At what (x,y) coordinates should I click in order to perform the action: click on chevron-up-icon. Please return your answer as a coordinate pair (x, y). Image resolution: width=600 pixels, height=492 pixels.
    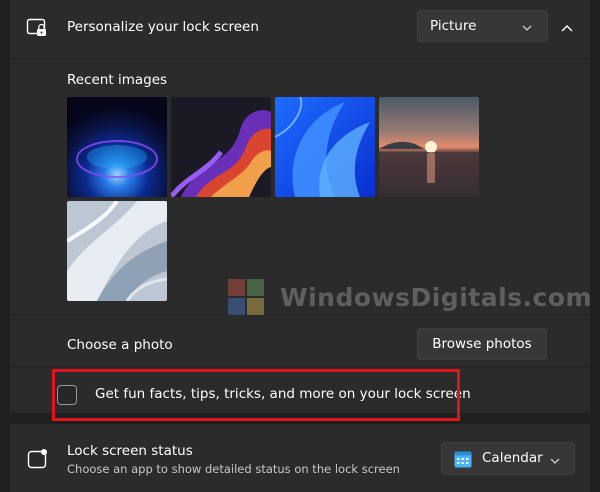
    Looking at the image, I should click on (567, 29).